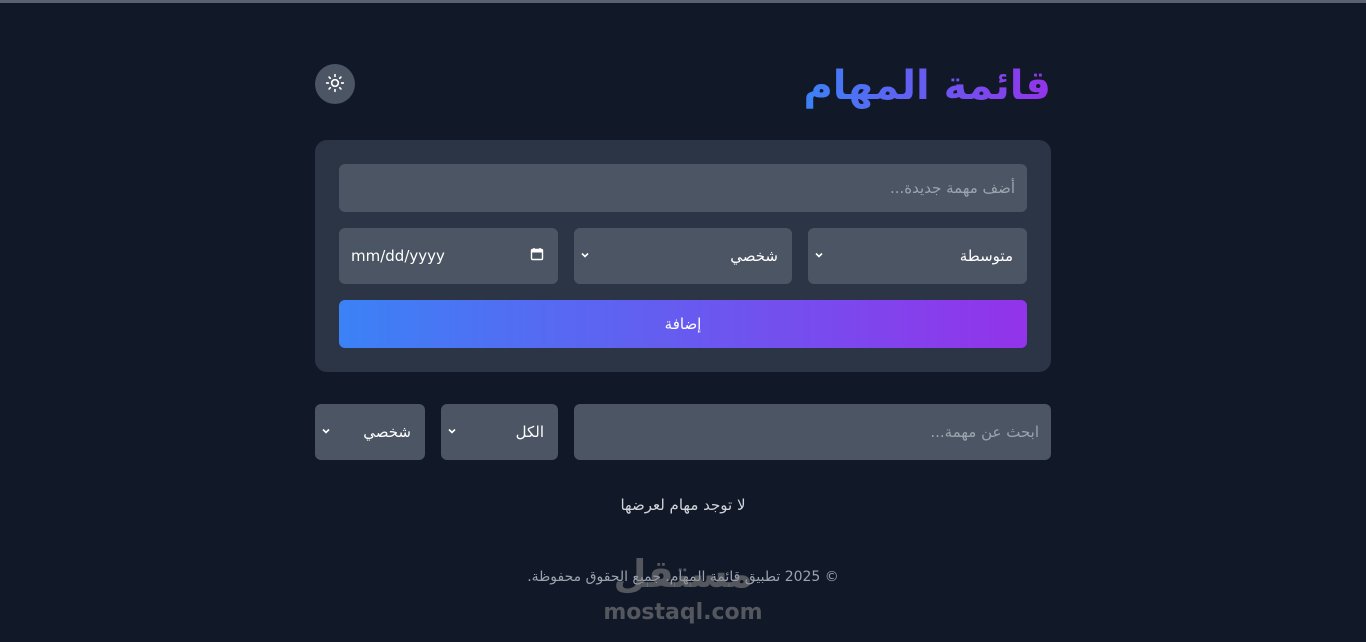 The height and width of the screenshot is (642, 1366). What do you see at coordinates (529, 432) in the screenshot?
I see `status-filter-value: الكل` at bounding box center [529, 432].